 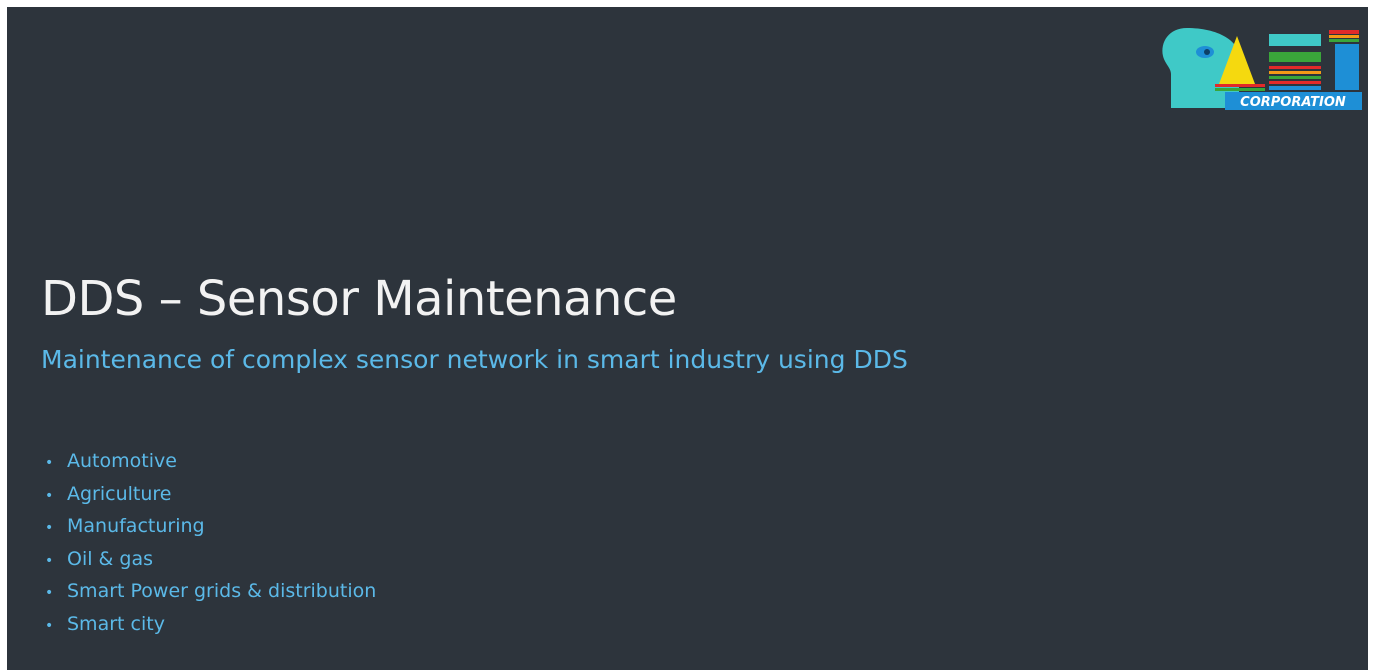 What do you see at coordinates (1293, 102) in the screenshot?
I see `logo-text: CORPORATION` at bounding box center [1293, 102].